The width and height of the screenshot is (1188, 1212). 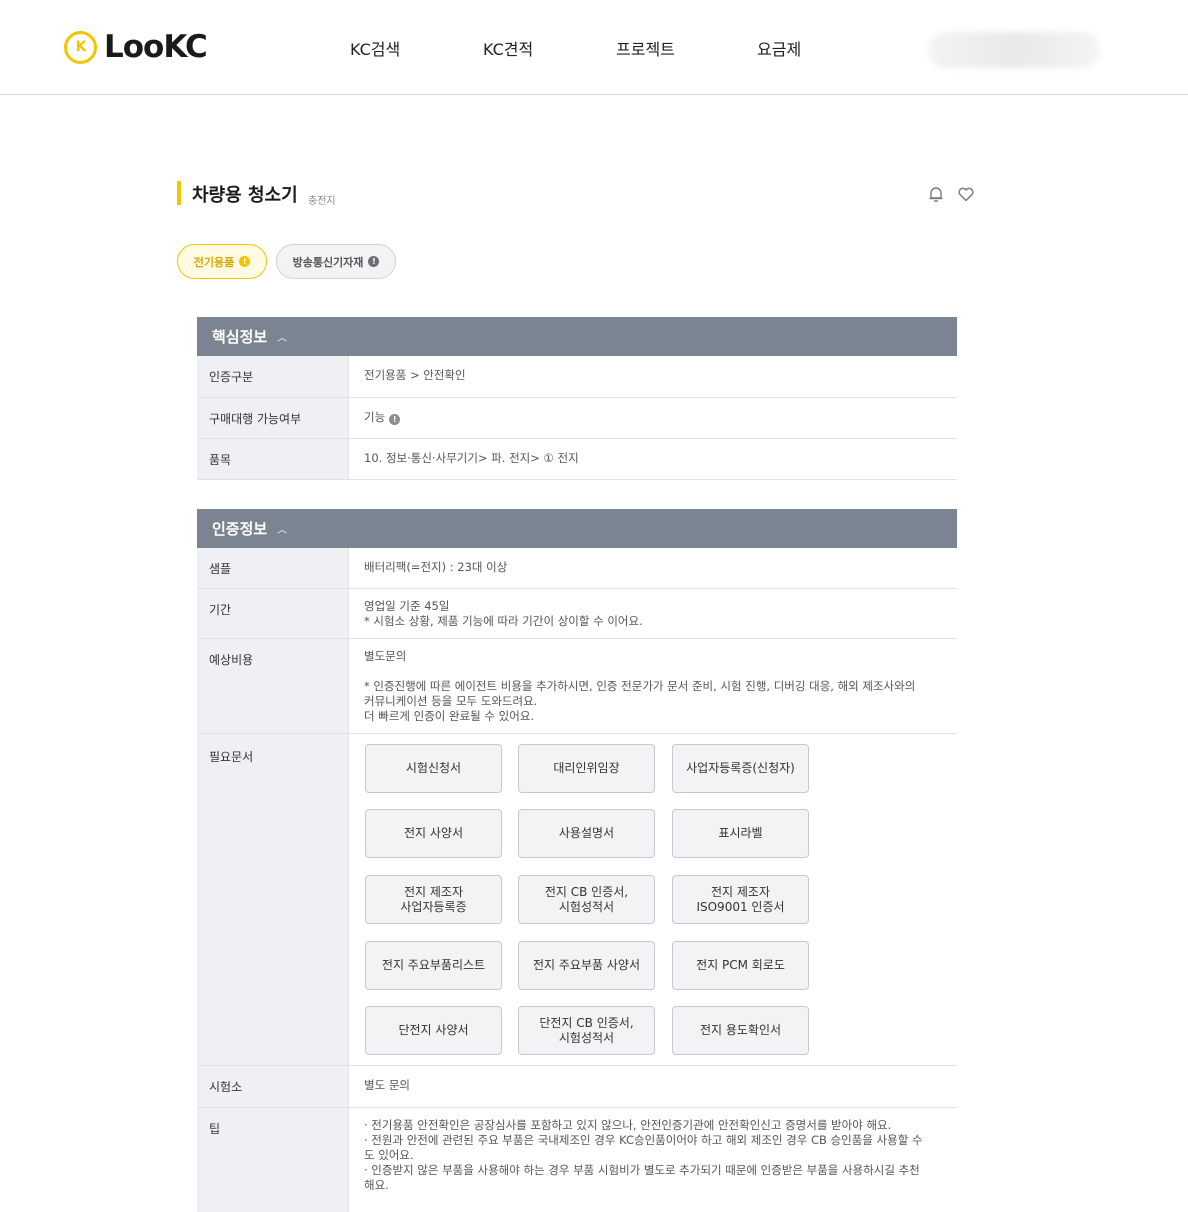 What do you see at coordinates (433, 965) in the screenshot?
I see `doc-button: 전지 주요부품리스트` at bounding box center [433, 965].